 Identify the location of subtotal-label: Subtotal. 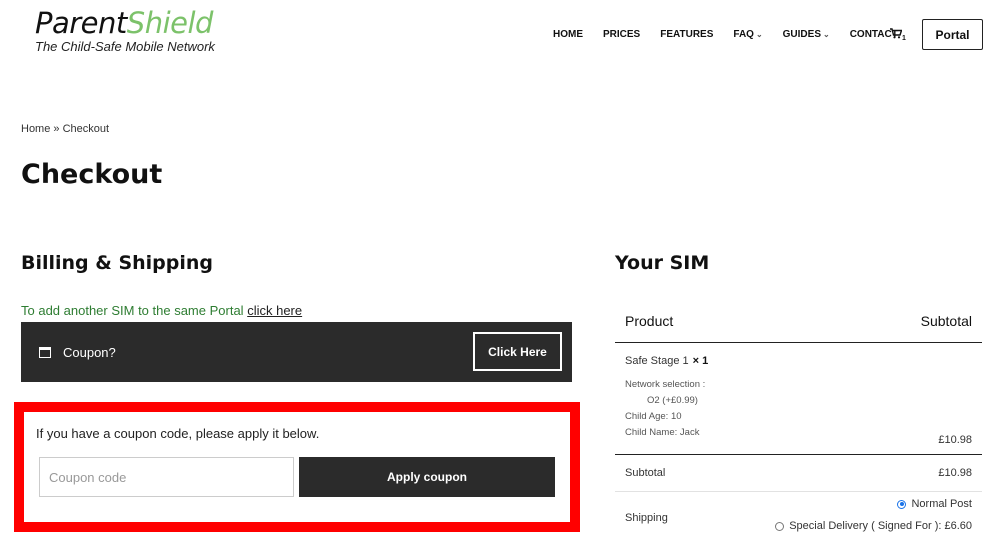
(645, 473).